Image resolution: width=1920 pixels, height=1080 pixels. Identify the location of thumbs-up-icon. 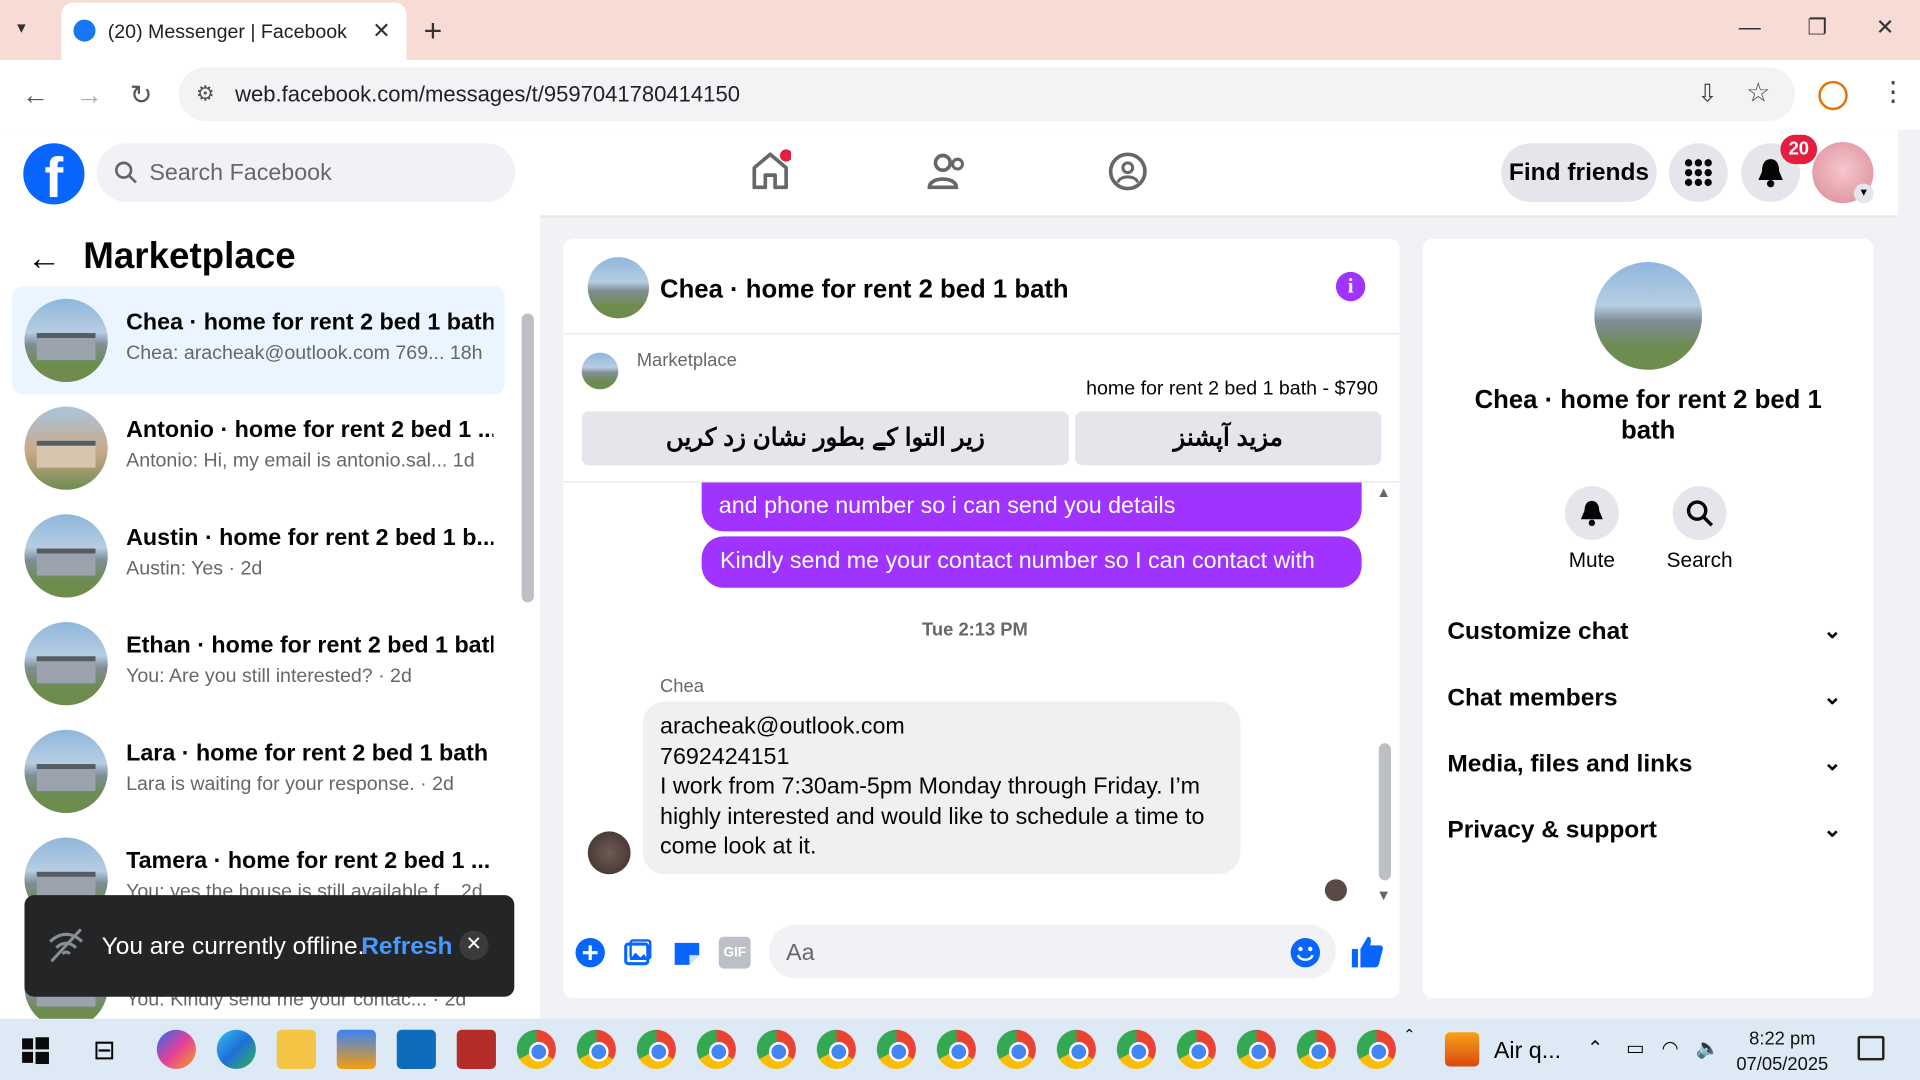
(1366, 951).